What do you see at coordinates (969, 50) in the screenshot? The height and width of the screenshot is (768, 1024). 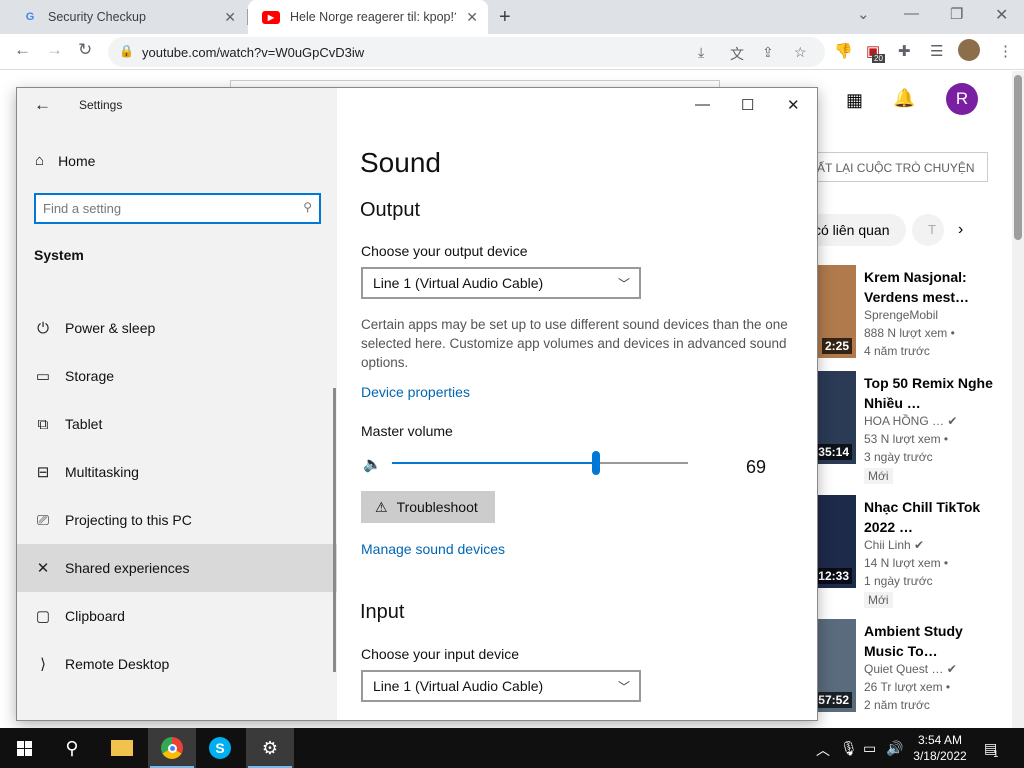 I see `profile-avatar-icon` at bounding box center [969, 50].